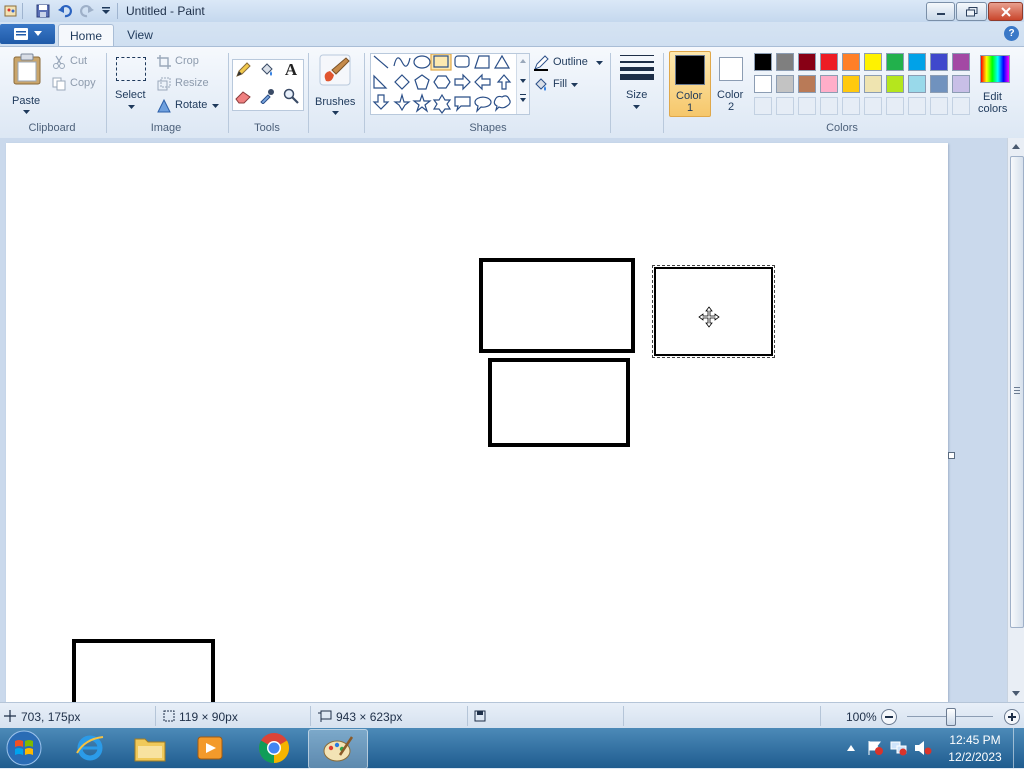  I want to click on zoom-out-button, so click(889, 717).